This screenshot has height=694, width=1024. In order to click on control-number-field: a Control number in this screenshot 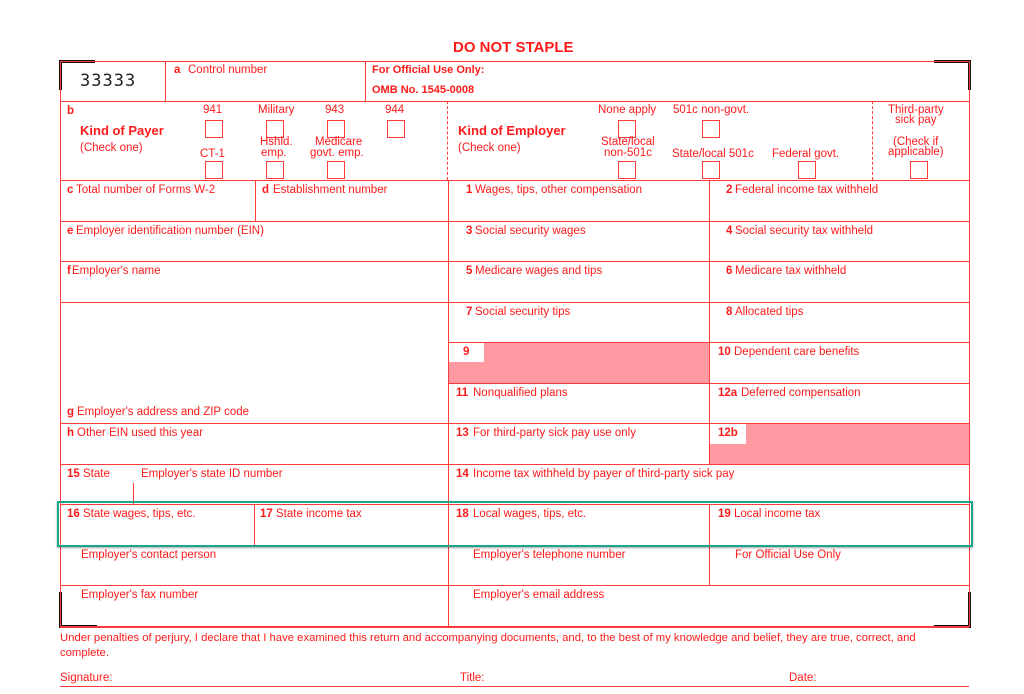, I will do `click(265, 81)`.